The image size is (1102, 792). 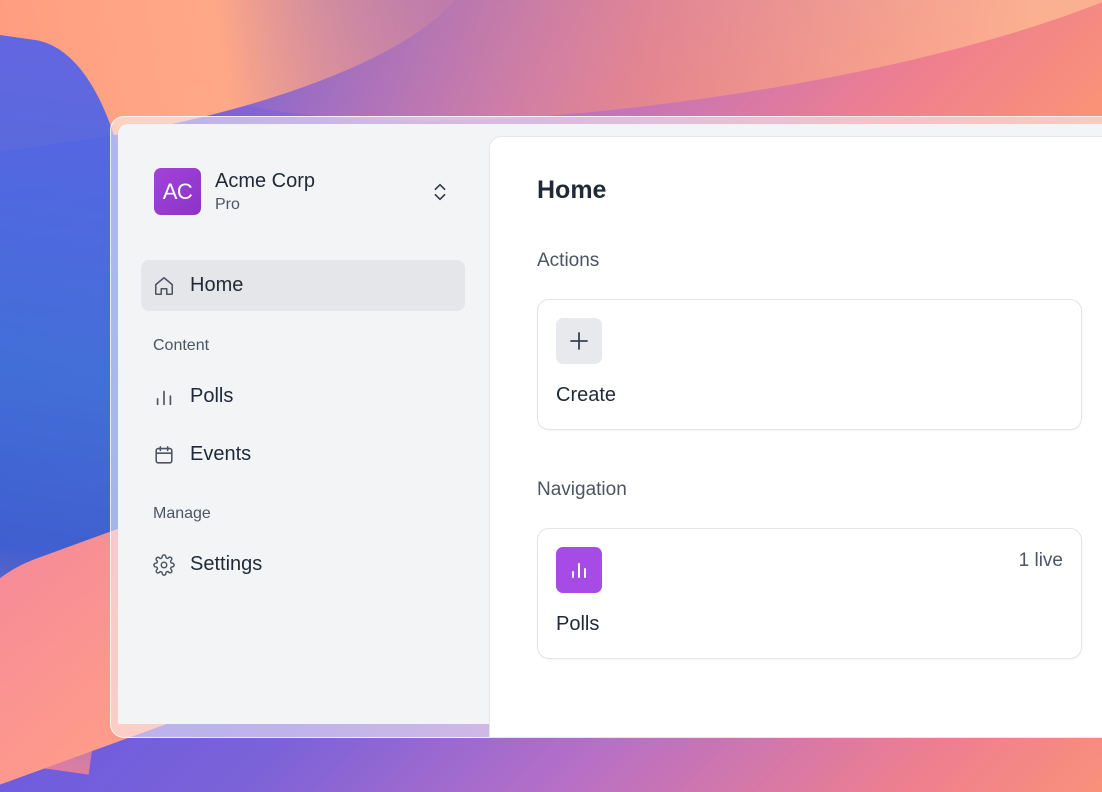 I want to click on create-action-card: Create, so click(x=809, y=364).